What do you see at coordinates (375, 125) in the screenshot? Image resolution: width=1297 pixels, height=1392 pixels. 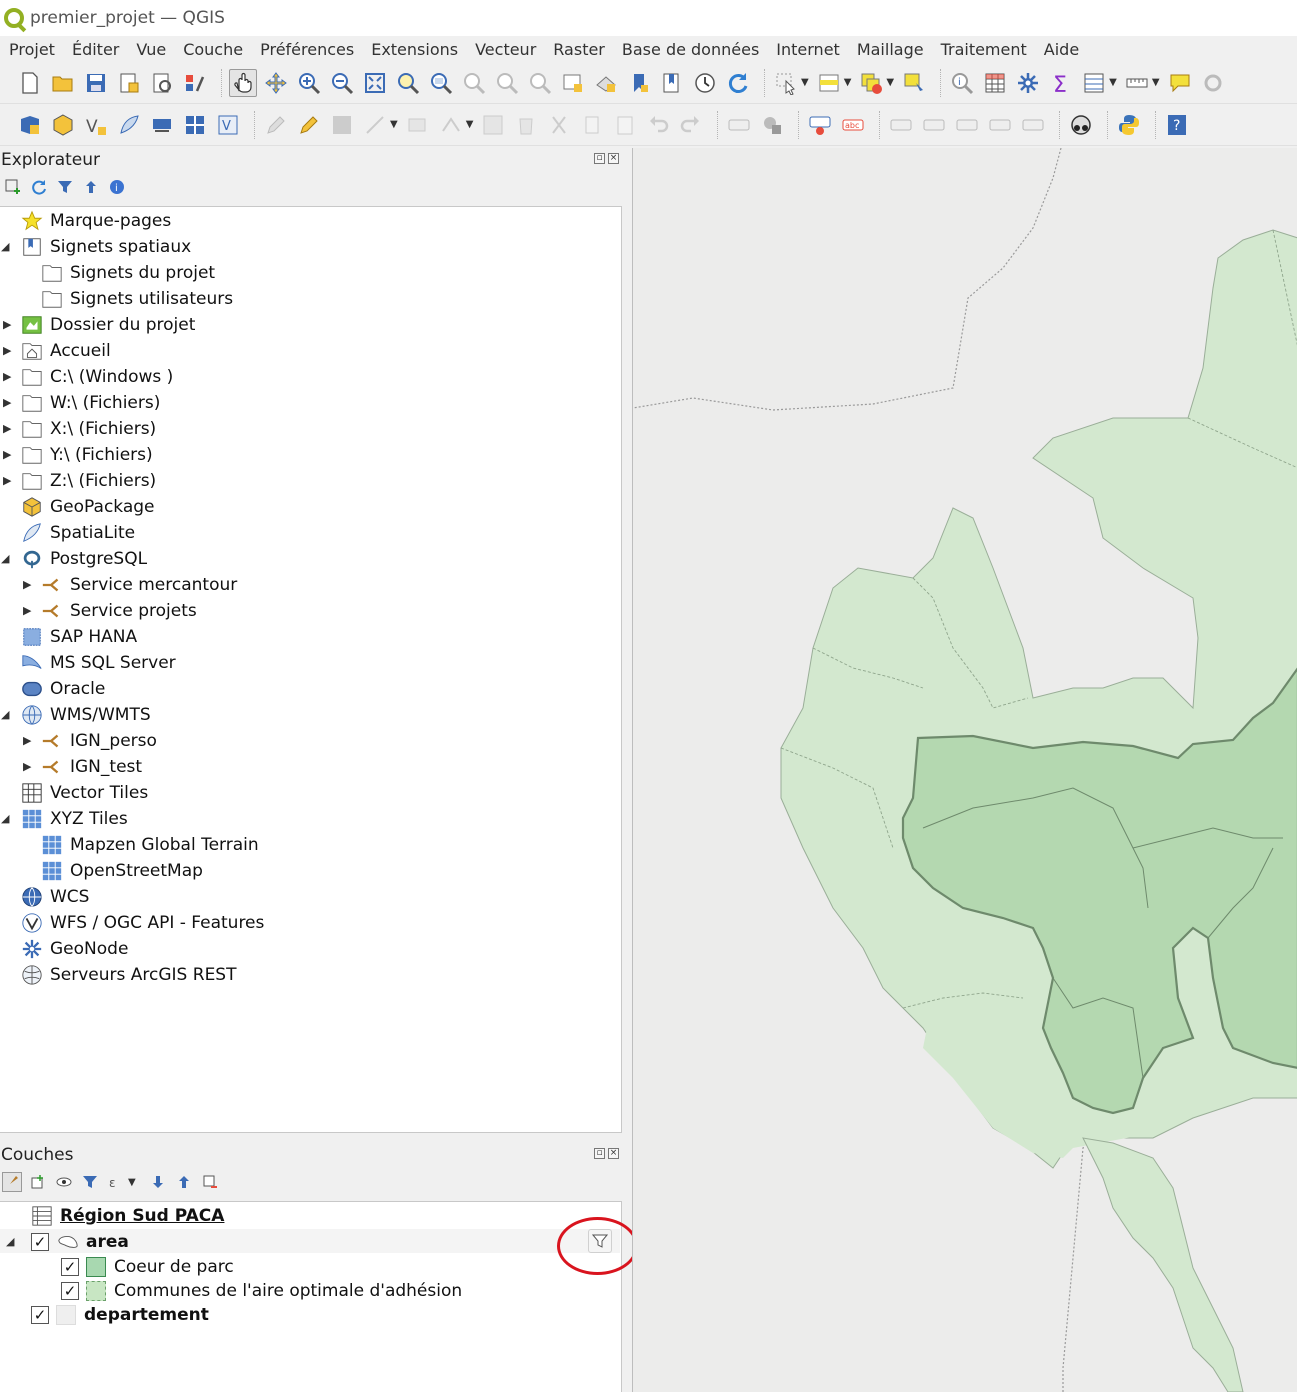 I see `digitize-icon` at bounding box center [375, 125].